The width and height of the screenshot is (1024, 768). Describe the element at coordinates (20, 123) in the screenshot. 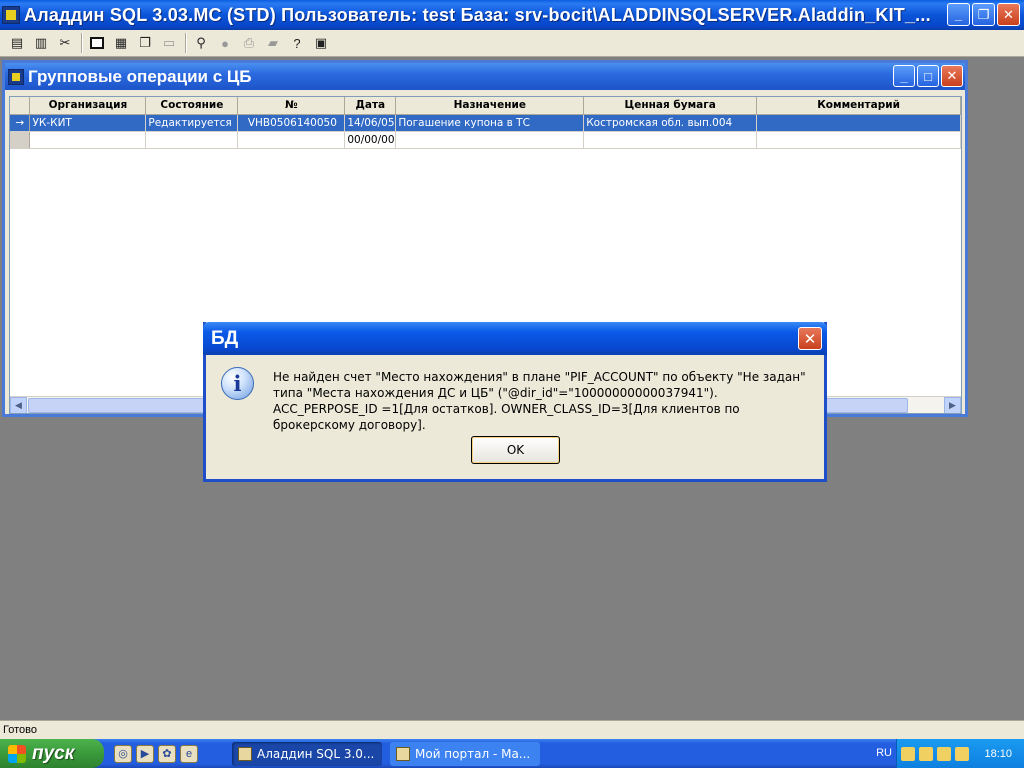

I see `row-indicator-arrow-icon: →` at that location.